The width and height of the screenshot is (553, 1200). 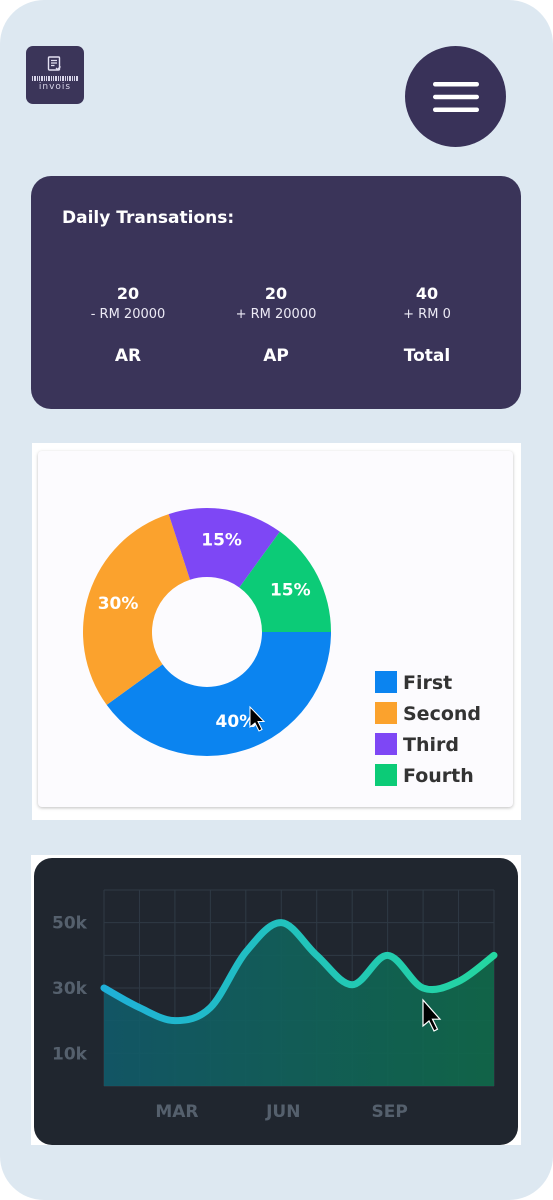 What do you see at coordinates (427, 293) in the screenshot?
I see `stat-count: 40` at bounding box center [427, 293].